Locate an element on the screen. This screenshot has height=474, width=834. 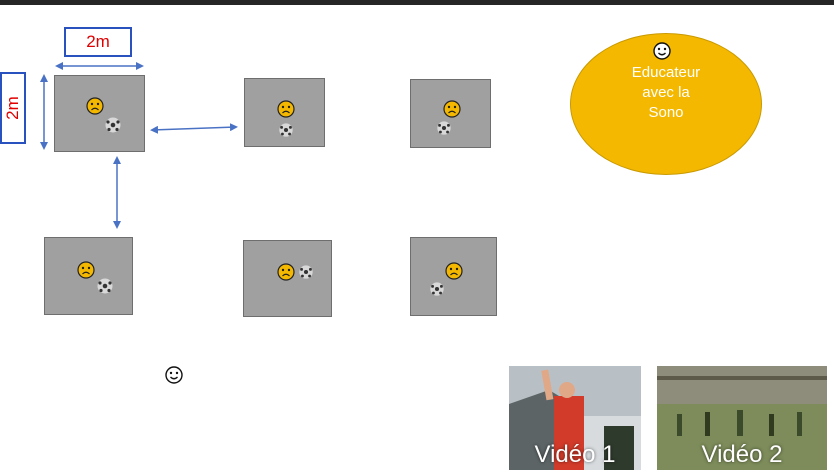
video-2-thumbnail: Vidéo 2 is located at coordinates (742, 418).